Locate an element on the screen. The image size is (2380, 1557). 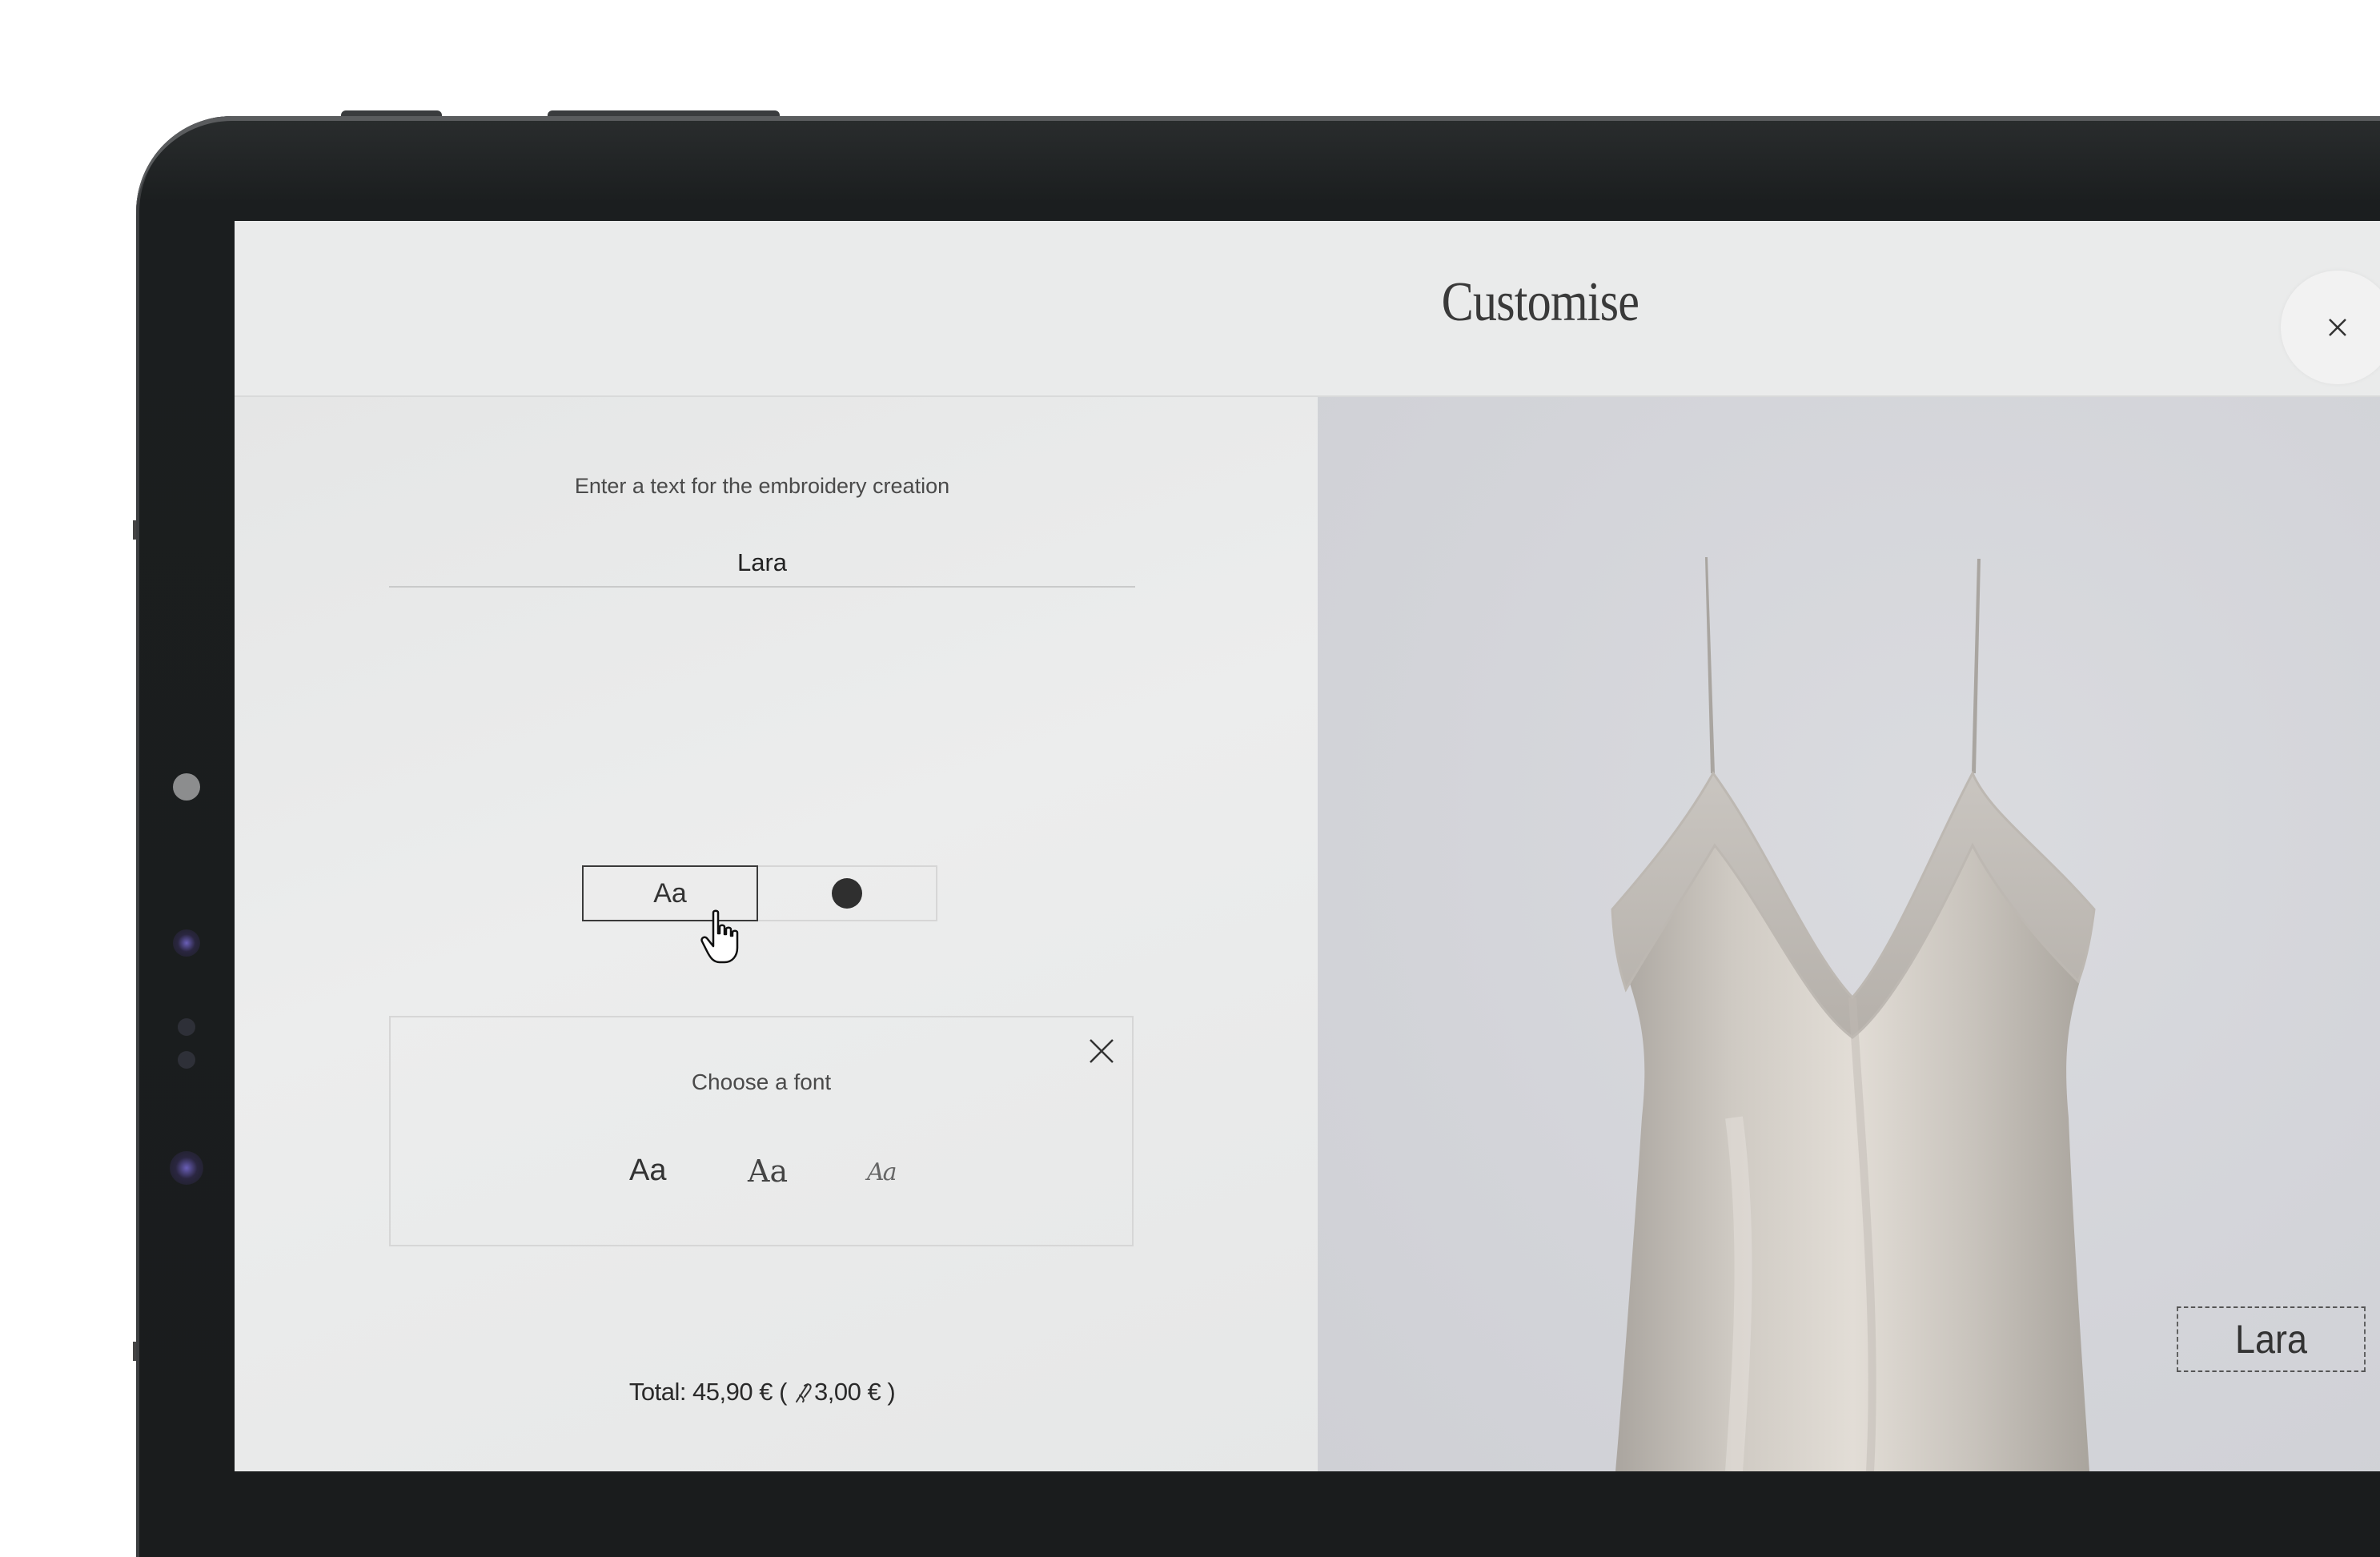
font-option-script: Aa is located at coordinates (882, 1172).